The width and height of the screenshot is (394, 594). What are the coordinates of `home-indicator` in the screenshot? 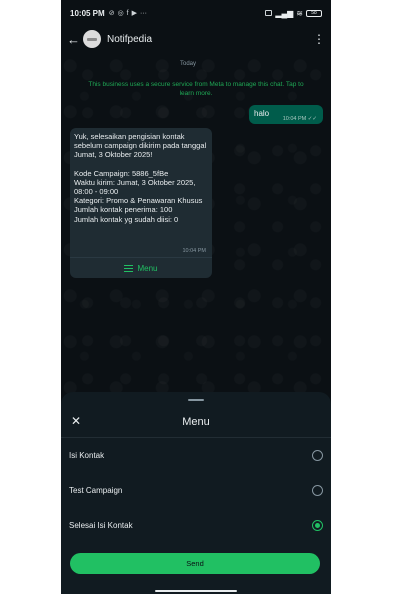 It's located at (196, 591).